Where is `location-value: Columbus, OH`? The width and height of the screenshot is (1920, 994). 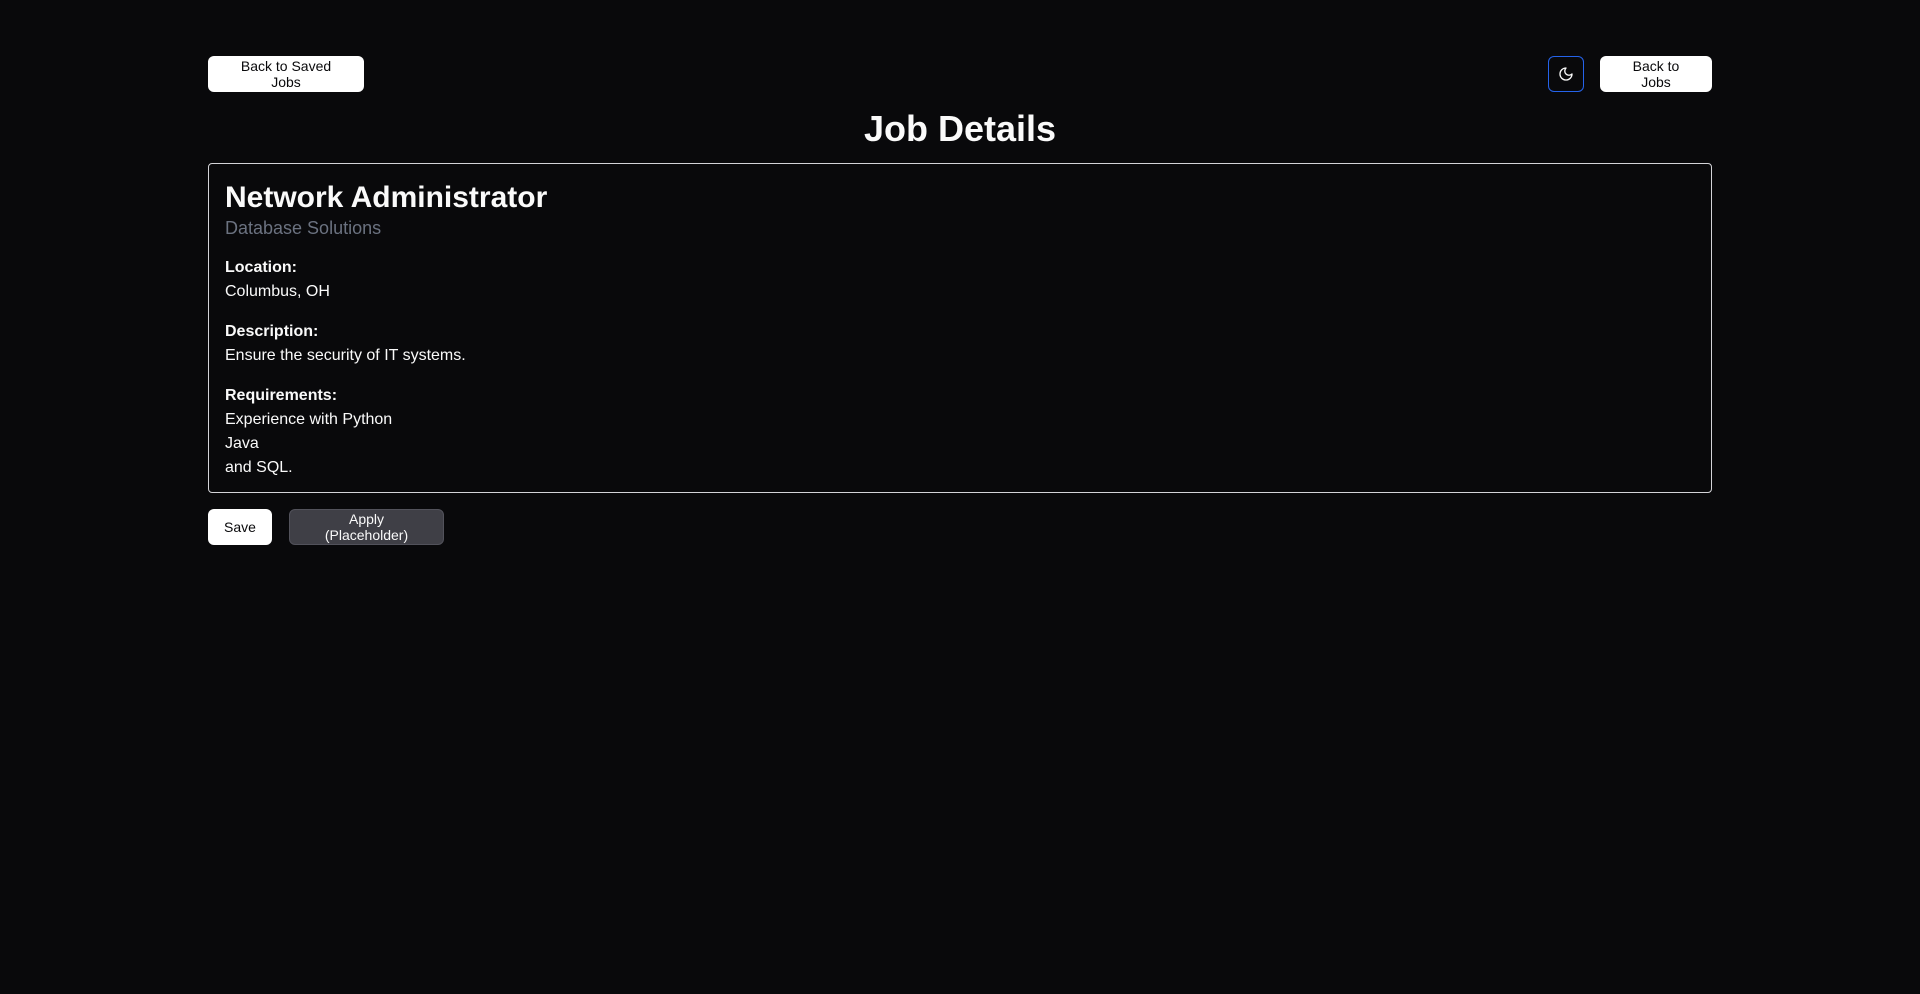 location-value: Columbus, OH is located at coordinates (277, 291).